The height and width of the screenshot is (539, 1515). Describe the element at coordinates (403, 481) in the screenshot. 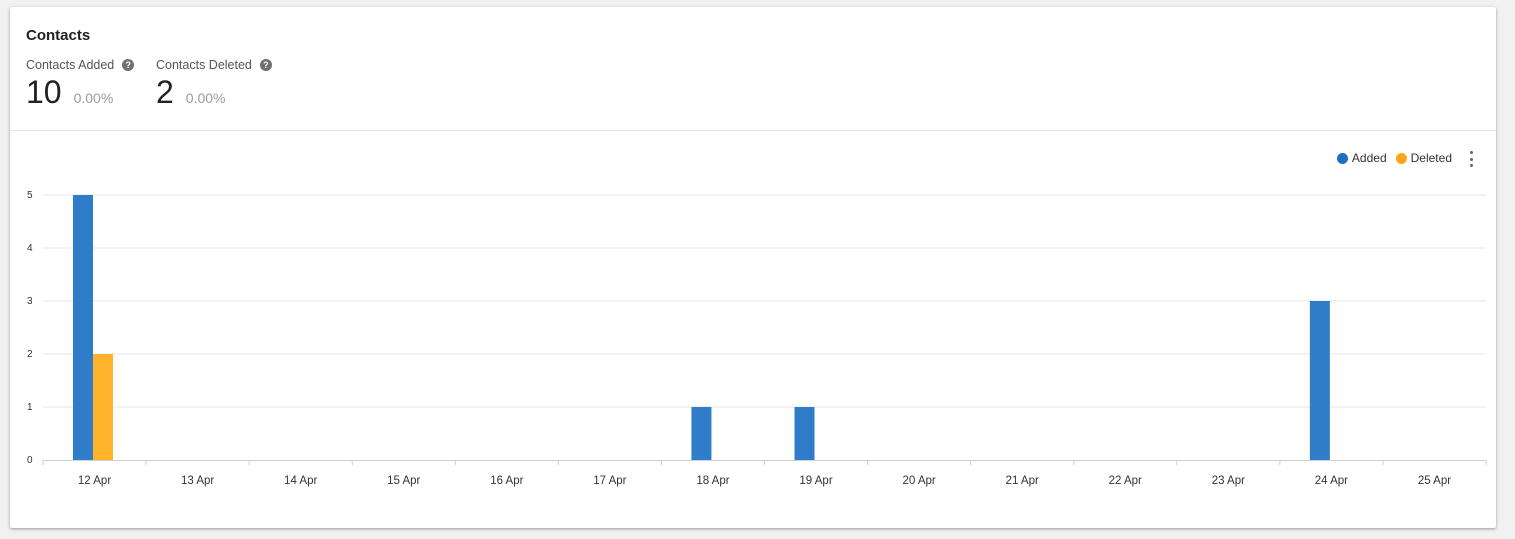

I see `x-tick-label: 15 Apr` at that location.